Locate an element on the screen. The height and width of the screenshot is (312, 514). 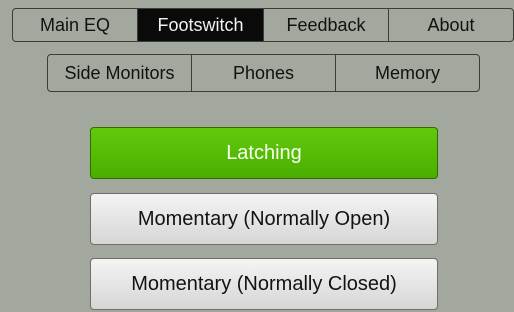
tab-feedback: Feedback is located at coordinates (326, 25).